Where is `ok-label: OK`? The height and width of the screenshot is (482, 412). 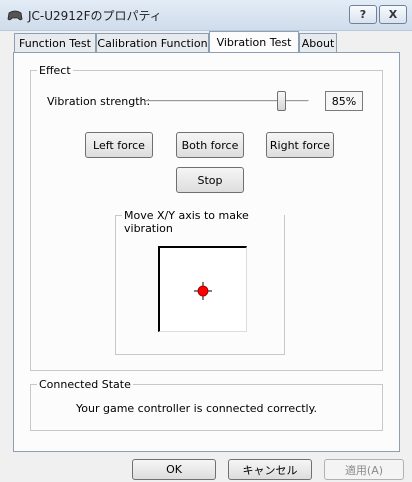 ok-label: OK is located at coordinates (174, 469).